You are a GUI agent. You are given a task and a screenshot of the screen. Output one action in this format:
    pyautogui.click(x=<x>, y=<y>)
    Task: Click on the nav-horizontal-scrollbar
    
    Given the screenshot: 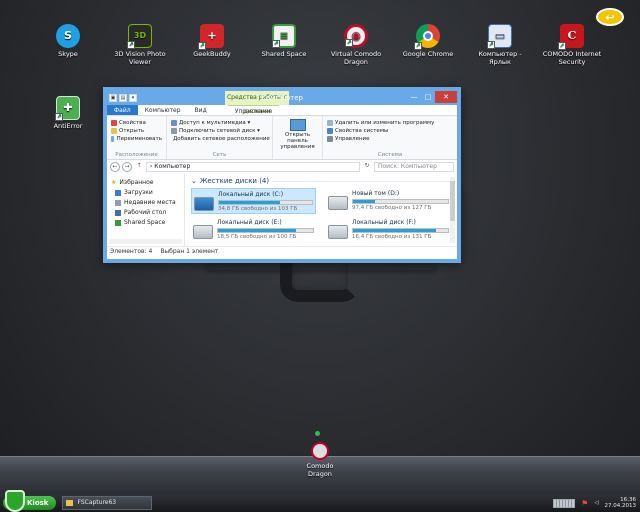 What is the action you would take?
    pyautogui.click(x=145, y=241)
    